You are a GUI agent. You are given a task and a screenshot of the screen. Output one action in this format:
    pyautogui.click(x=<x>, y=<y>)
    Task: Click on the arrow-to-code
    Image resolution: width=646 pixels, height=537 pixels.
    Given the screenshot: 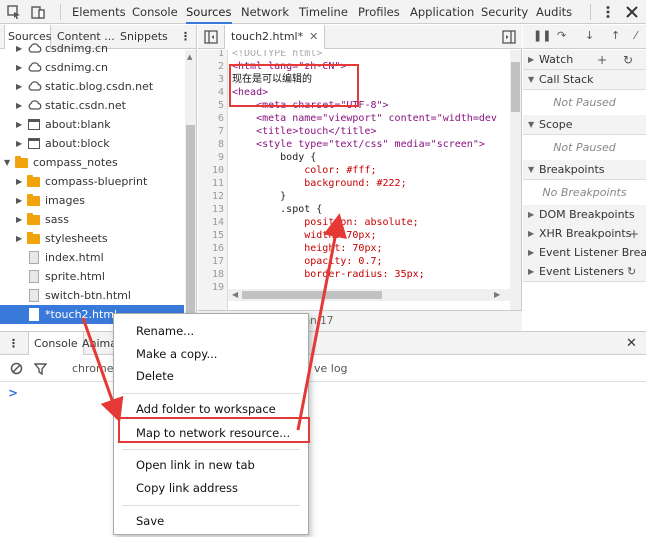 What is the action you would take?
    pyautogui.click(x=321, y=322)
    